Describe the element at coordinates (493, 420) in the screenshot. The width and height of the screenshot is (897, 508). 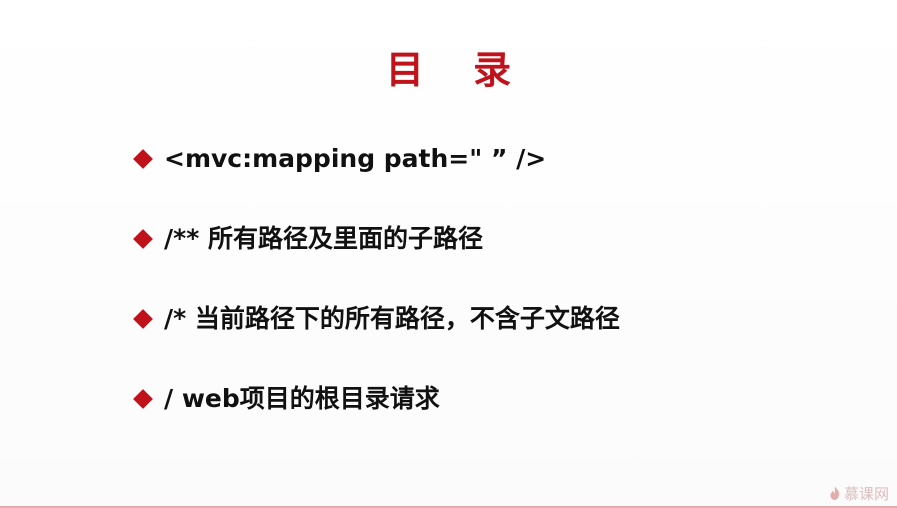
I see `list-item: / web项目的根目录请求` at that location.